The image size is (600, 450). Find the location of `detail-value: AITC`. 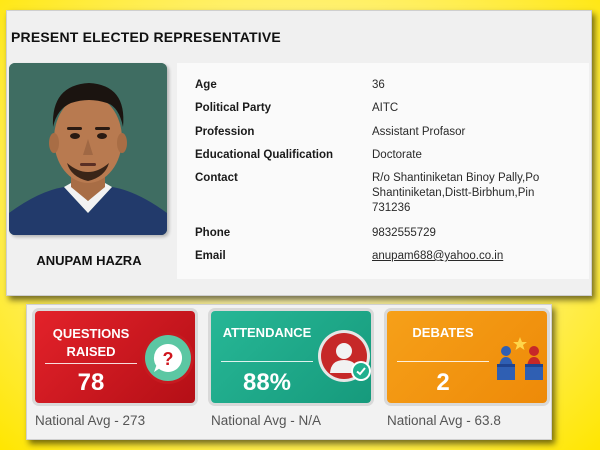

detail-value: AITC is located at coordinates (385, 108).